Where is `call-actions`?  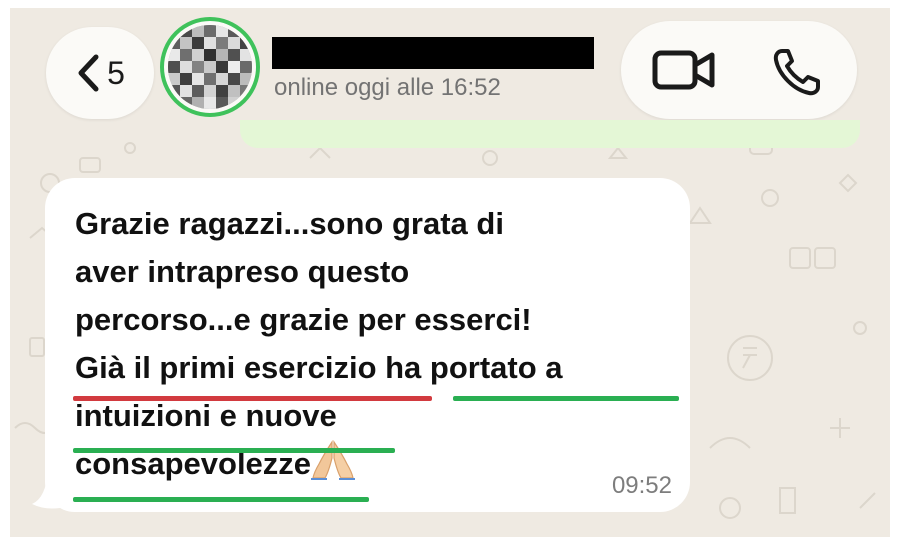
call-actions is located at coordinates (739, 70).